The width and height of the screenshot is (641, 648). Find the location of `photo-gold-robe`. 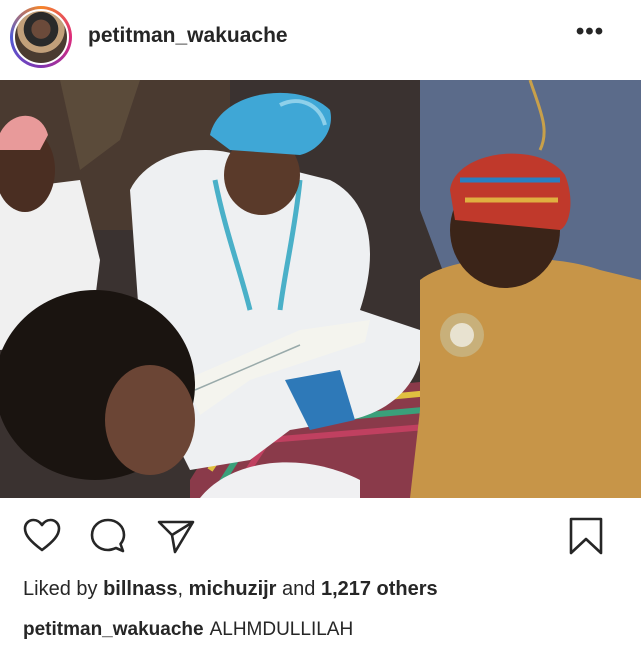

photo-gold-robe is located at coordinates (525, 378).